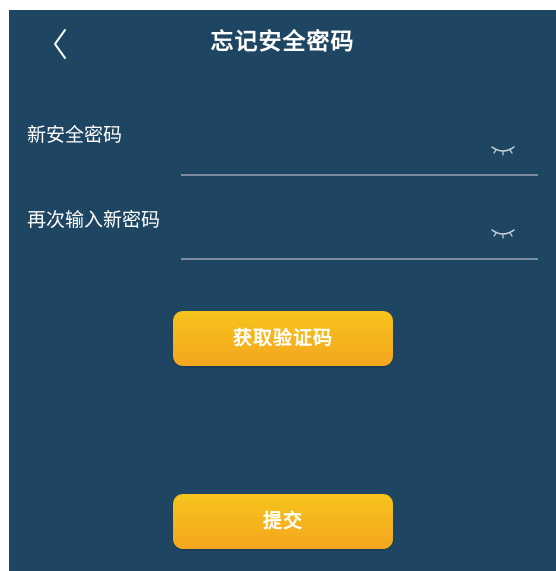 This screenshot has width=556, height=571. I want to click on confirm-password-label: 再次输入新密码, so click(94, 220).